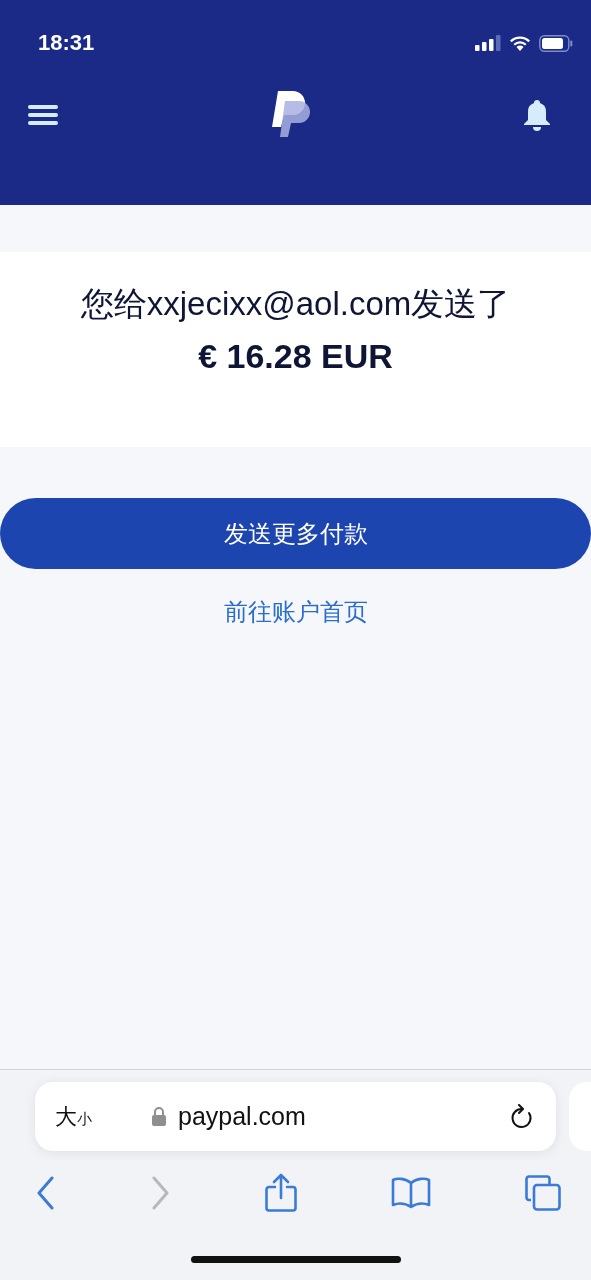  What do you see at coordinates (488, 43) in the screenshot?
I see `signal-icon` at bounding box center [488, 43].